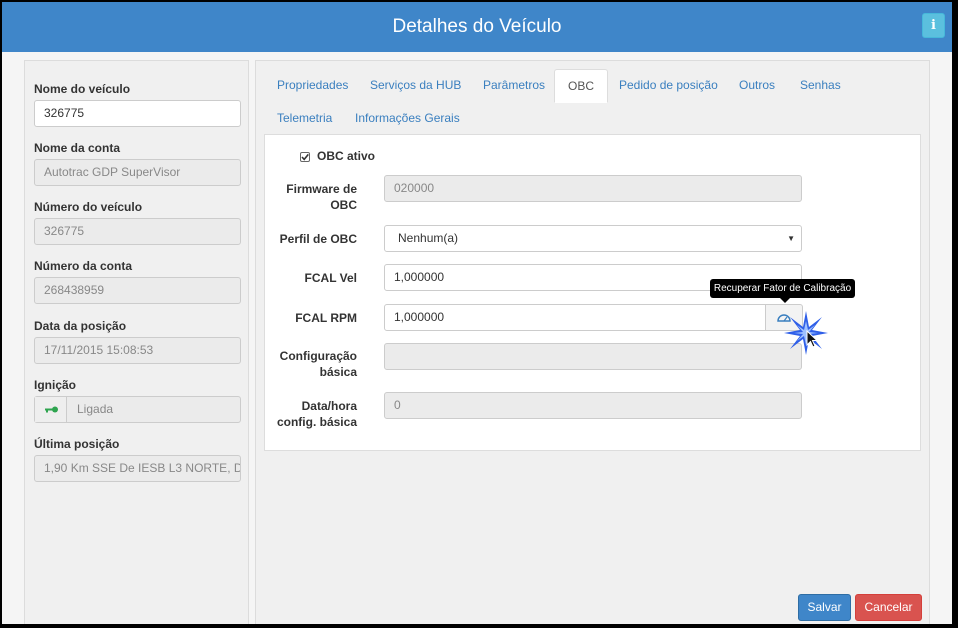 This screenshot has height=628, width=958. What do you see at coordinates (321, 189) in the screenshot?
I see `firmware-label-line-1: Firmware de` at bounding box center [321, 189].